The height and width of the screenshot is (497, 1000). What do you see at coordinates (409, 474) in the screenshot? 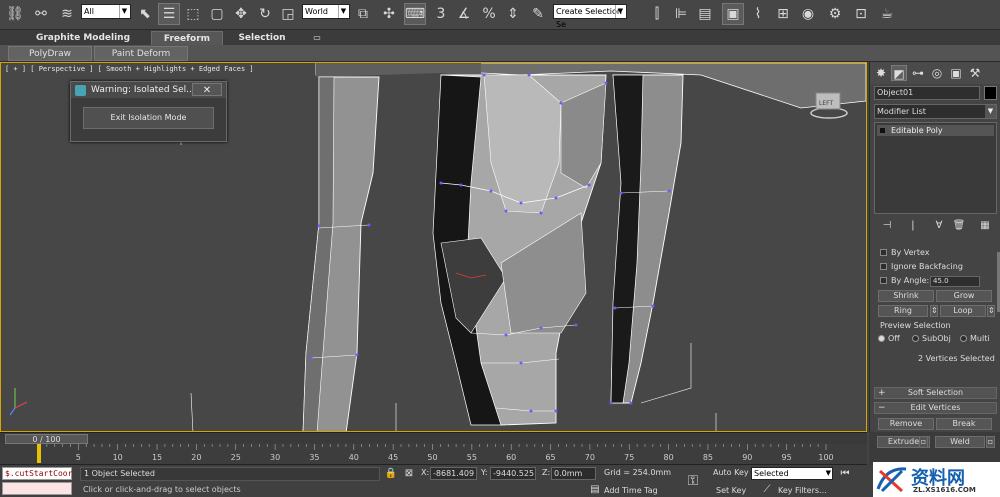
I see `absolute-mode-icon: ⊠` at bounding box center [409, 474].